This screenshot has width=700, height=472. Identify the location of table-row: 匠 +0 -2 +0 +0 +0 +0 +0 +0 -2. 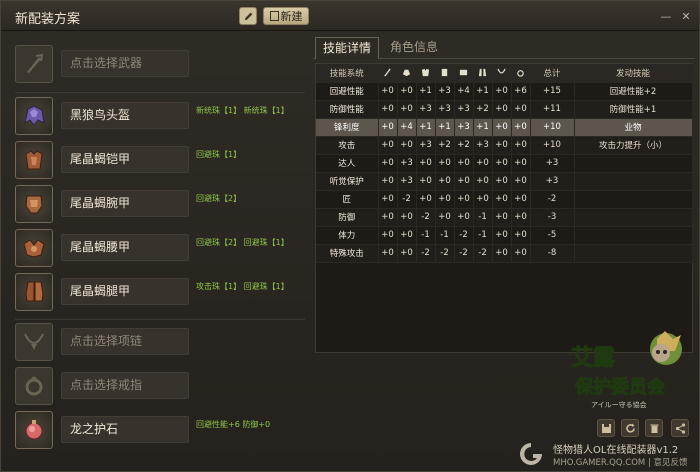
(504, 199).